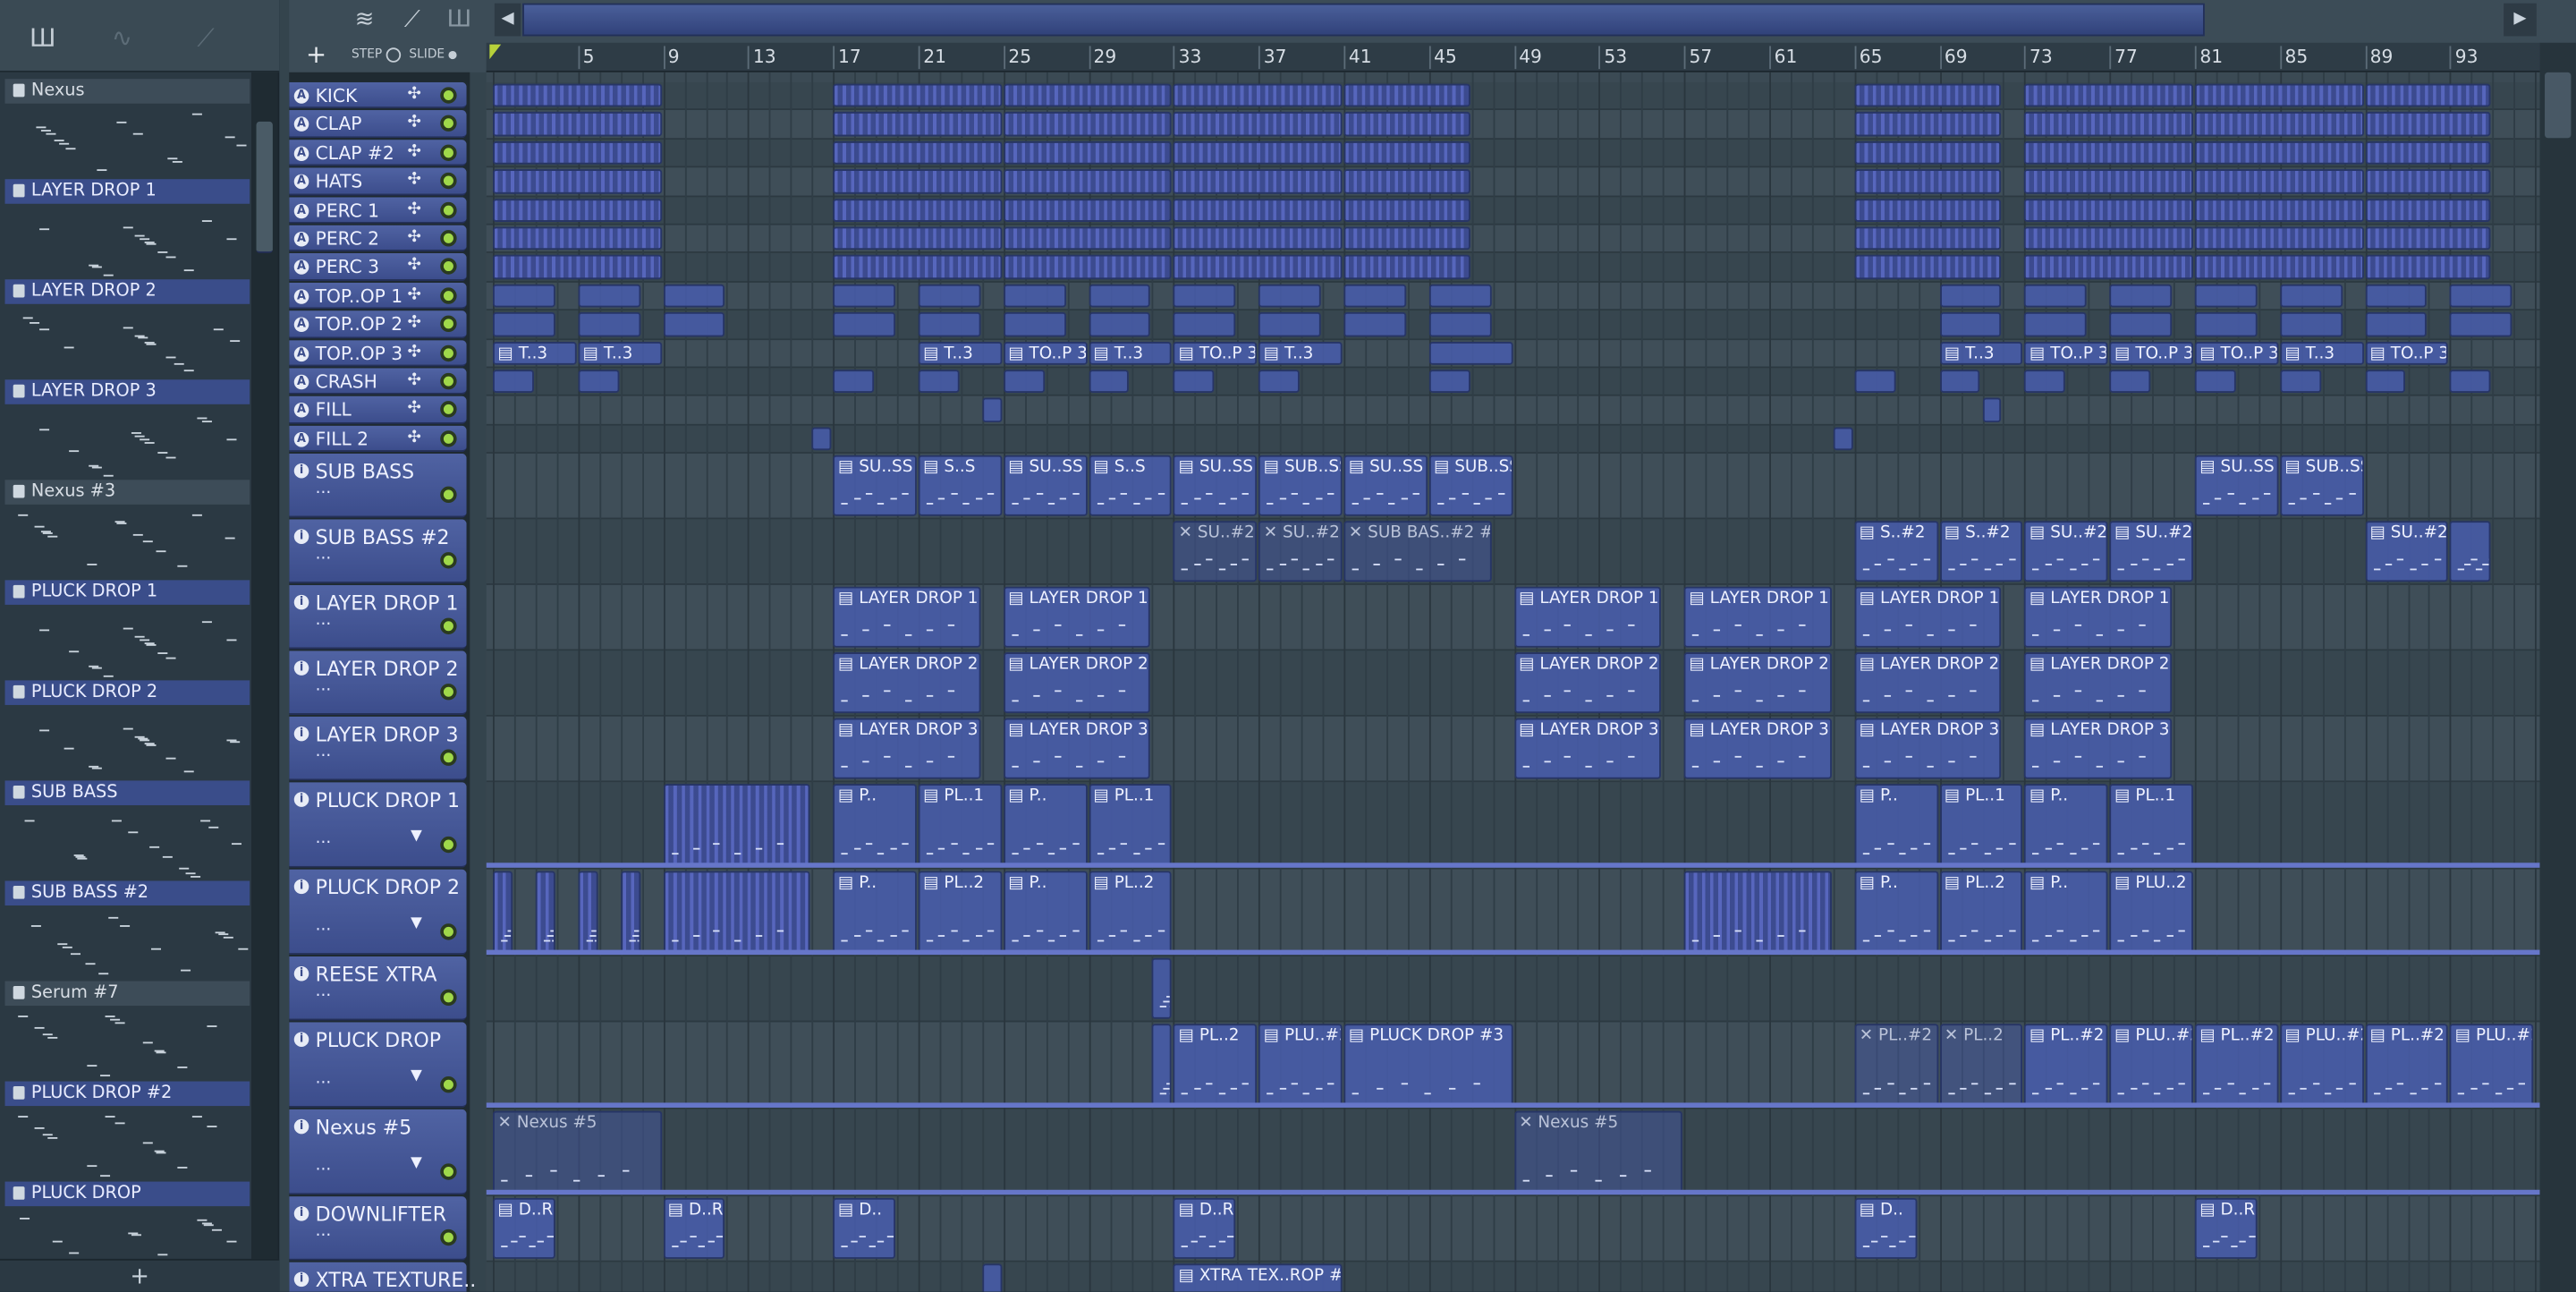 This screenshot has width=2576, height=1292. Describe the element at coordinates (127, 729) in the screenshot. I see `pattern-item: PLUCK DROP 2` at that location.